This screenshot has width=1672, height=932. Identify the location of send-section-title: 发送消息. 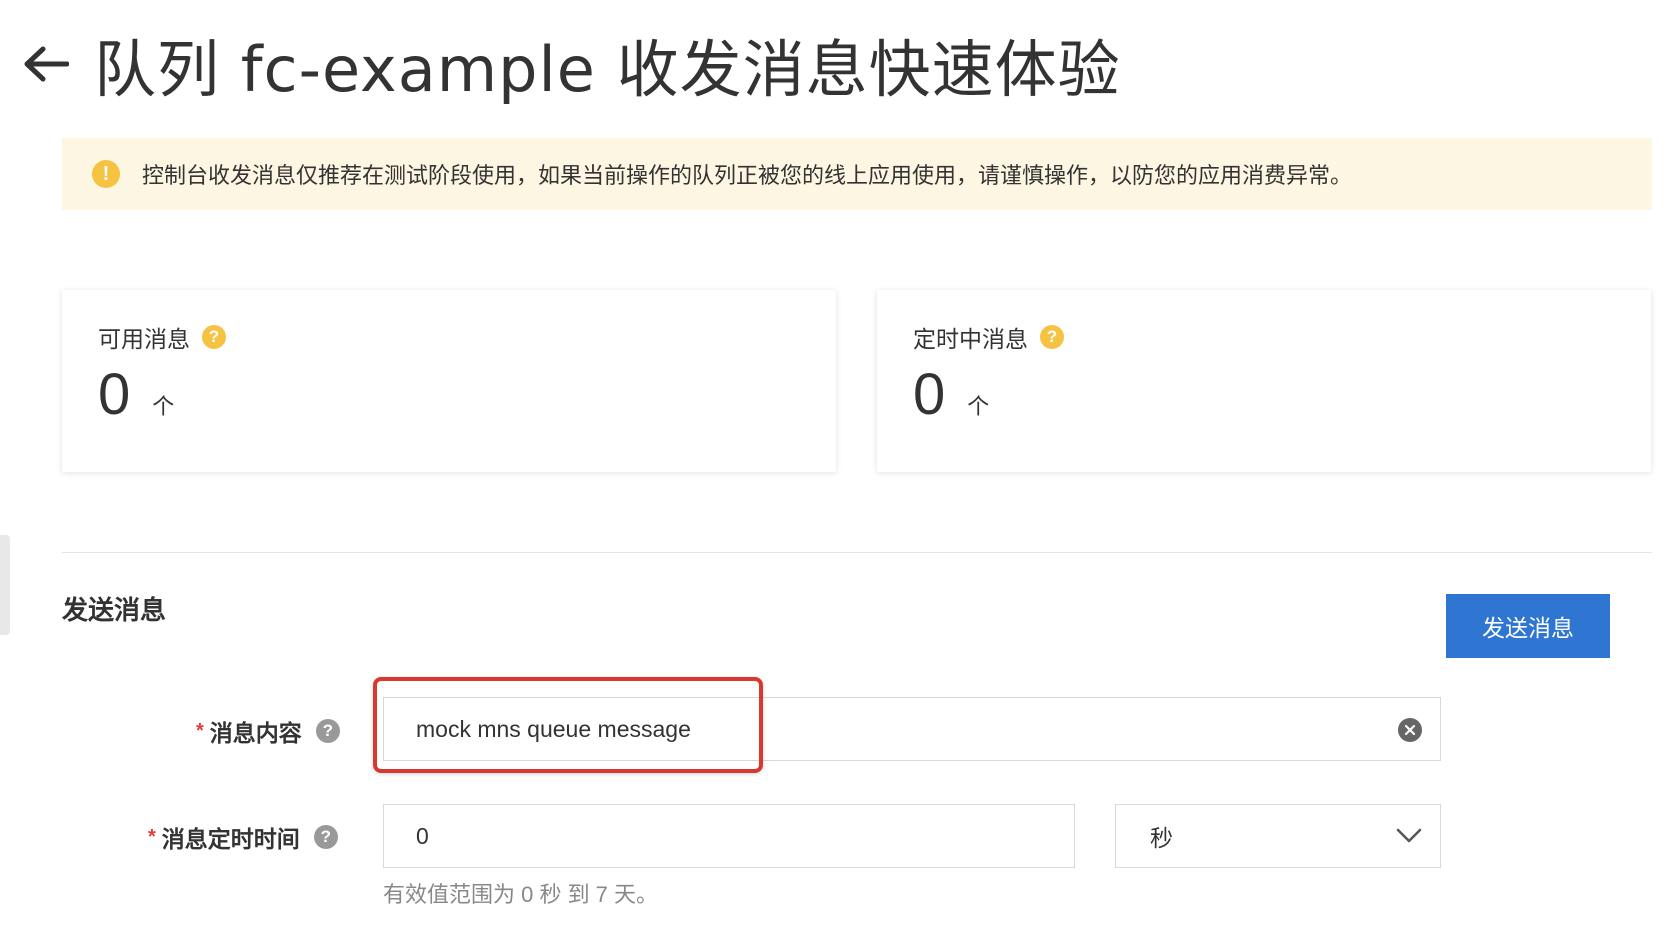
(114, 610).